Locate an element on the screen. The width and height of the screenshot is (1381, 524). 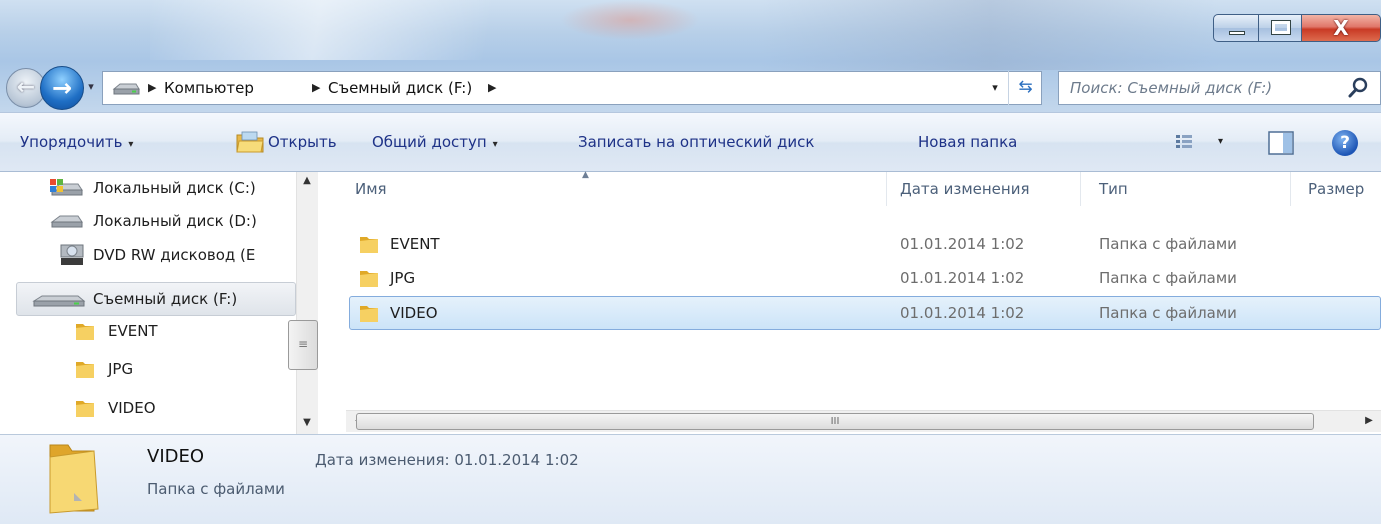
close-icon: X is located at coordinates (1341, 28).